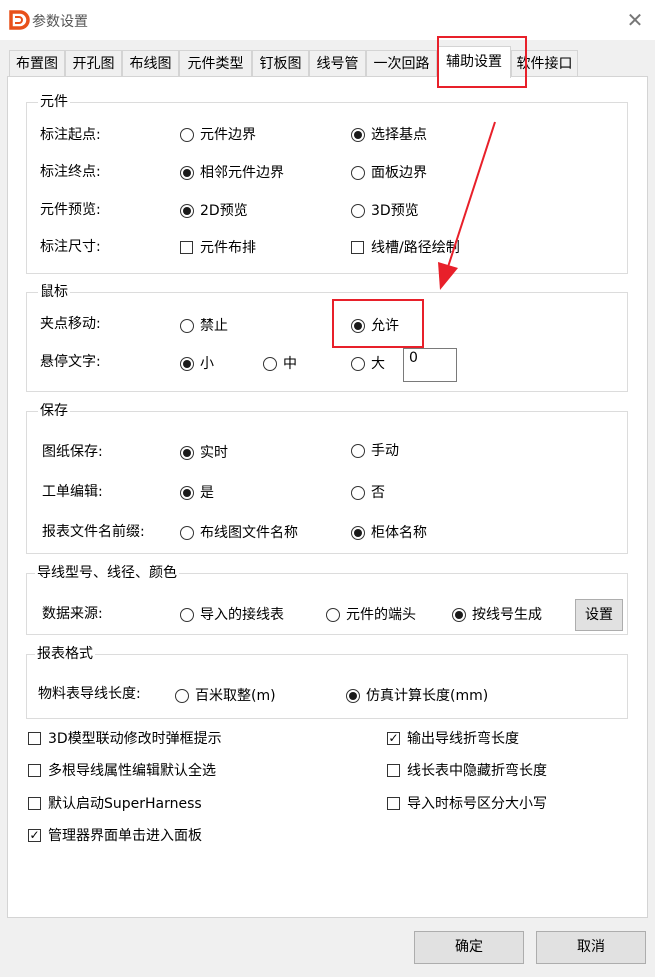 The image size is (655, 977). I want to click on save-group-title: 保存, so click(54, 411).